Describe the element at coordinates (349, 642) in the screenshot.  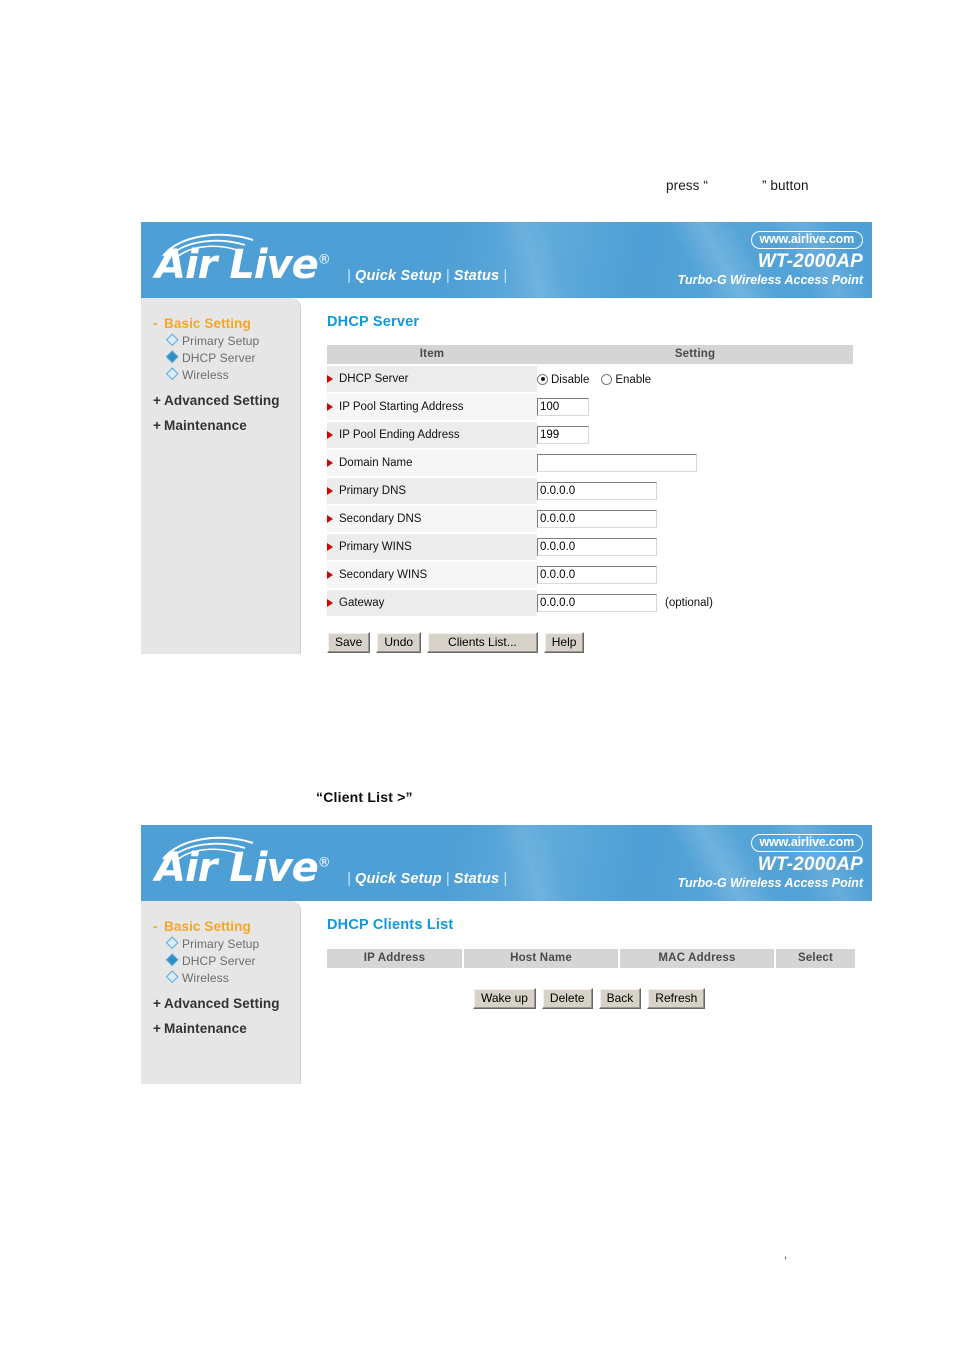
I see `save-button: Save` at that location.